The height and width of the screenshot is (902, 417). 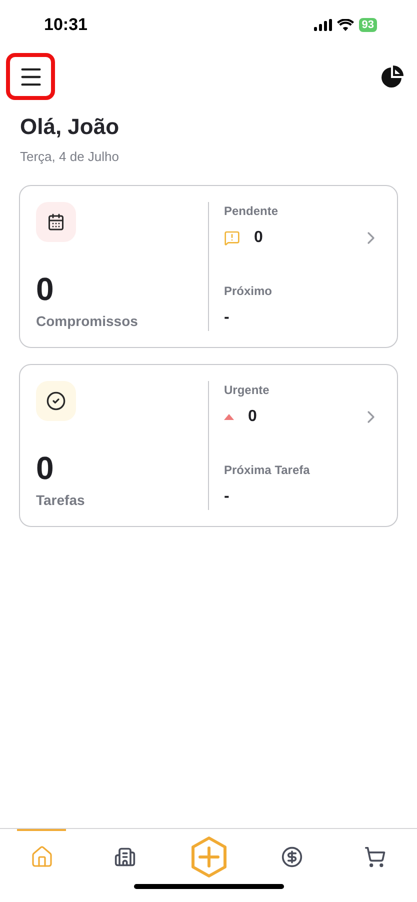 What do you see at coordinates (125, 857) in the screenshot?
I see `building-icon` at bounding box center [125, 857].